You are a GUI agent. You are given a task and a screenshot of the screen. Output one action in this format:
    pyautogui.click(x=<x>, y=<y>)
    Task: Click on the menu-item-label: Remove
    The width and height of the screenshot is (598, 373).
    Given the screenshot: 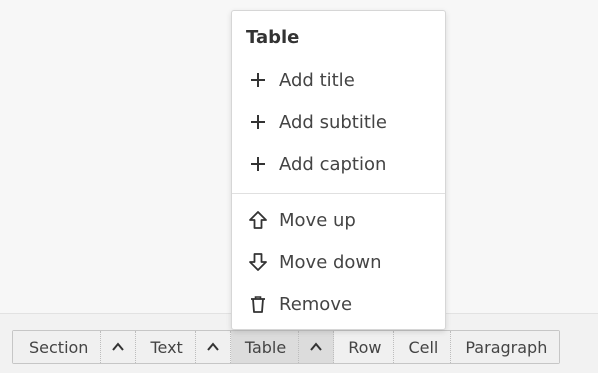 What is the action you would take?
    pyautogui.click(x=316, y=304)
    